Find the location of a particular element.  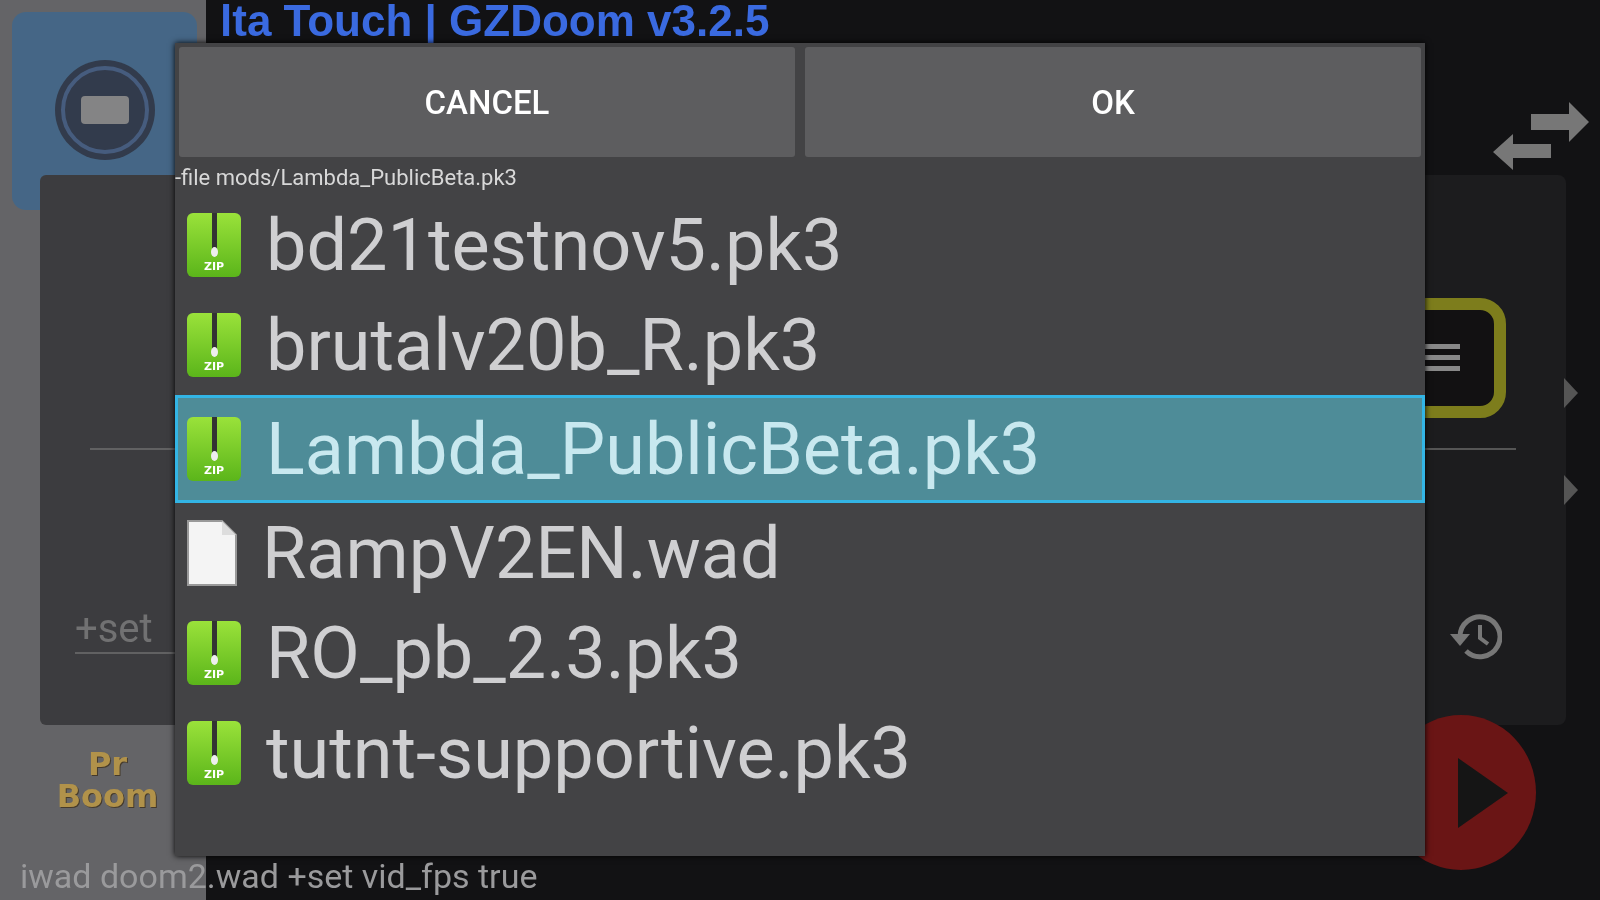

file-name: bd21testnov5.pk3 is located at coordinates (554, 245).